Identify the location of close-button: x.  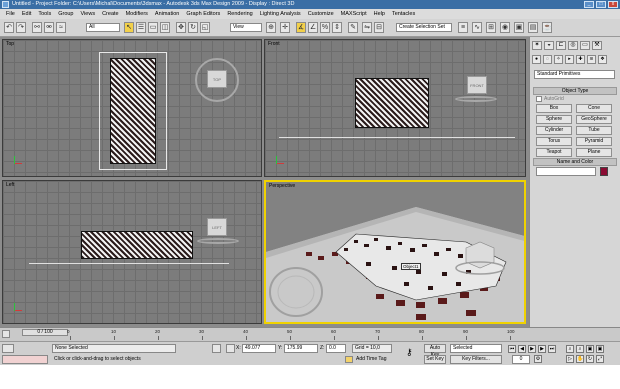
(613, 4).